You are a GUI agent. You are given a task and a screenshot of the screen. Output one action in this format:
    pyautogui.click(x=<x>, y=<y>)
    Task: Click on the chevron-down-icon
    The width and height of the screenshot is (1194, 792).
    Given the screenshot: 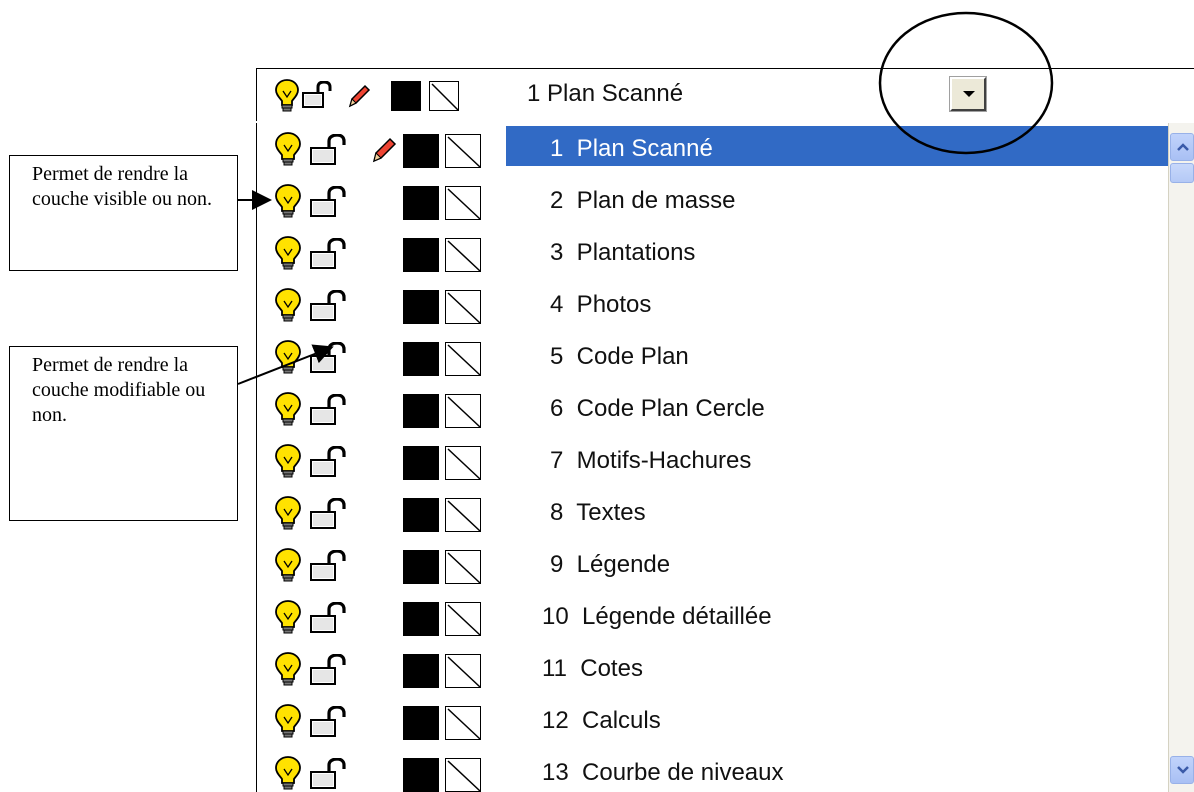 What is the action you would take?
    pyautogui.click(x=1183, y=770)
    